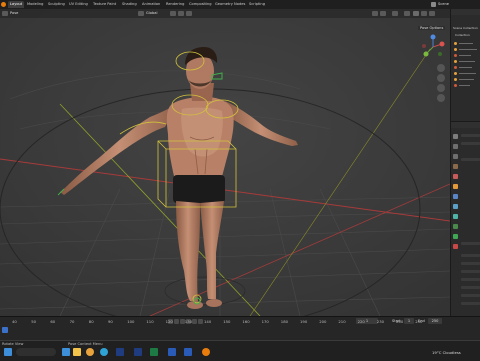 Image resolution: width=480 pixels, height=361 pixels. Describe the element at coordinates (5, 13) in the screenshot. I see `editor-type-icon` at that location.